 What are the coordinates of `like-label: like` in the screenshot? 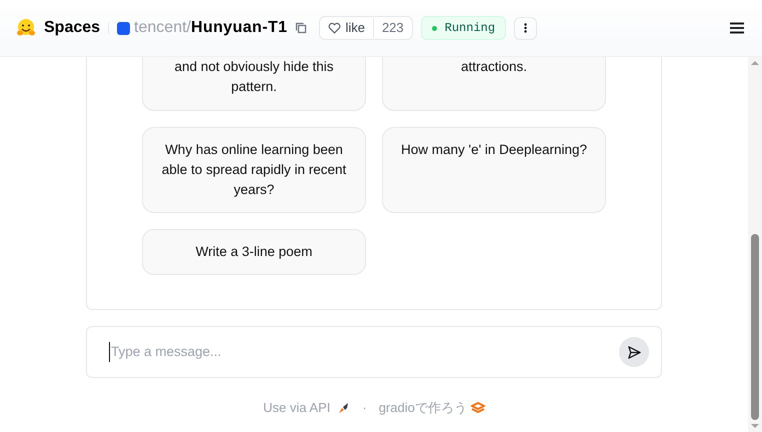 It's located at (355, 28).